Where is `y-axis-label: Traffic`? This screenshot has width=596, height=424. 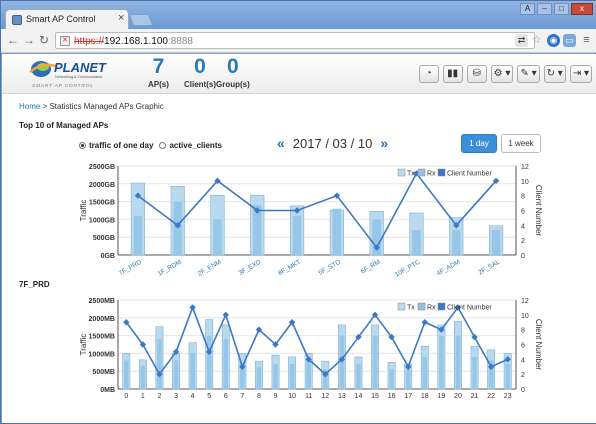
y-axis-label: Traffic is located at coordinates (83, 211).